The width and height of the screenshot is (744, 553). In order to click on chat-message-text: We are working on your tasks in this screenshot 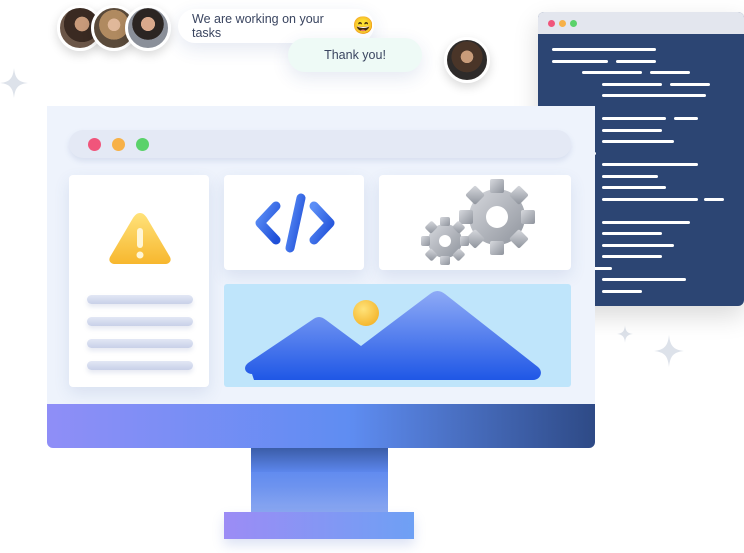, I will do `click(258, 26)`.